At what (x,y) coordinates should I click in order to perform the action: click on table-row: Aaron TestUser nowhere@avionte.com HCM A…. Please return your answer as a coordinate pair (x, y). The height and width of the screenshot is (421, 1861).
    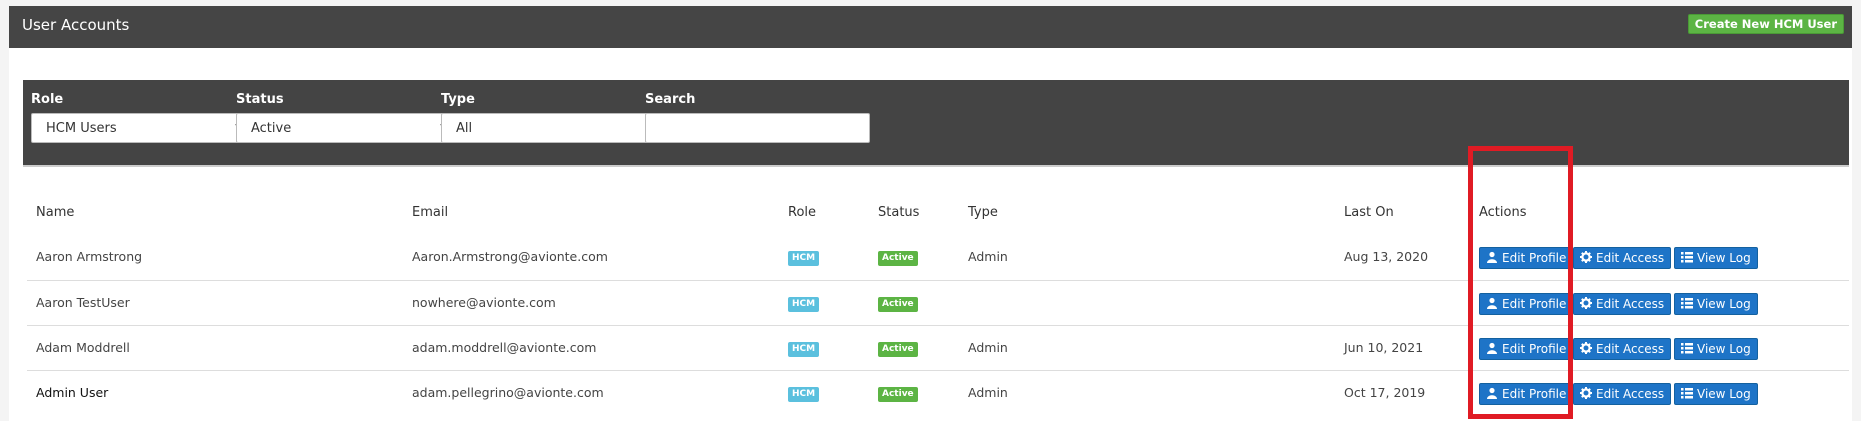
    Looking at the image, I should click on (938, 302).